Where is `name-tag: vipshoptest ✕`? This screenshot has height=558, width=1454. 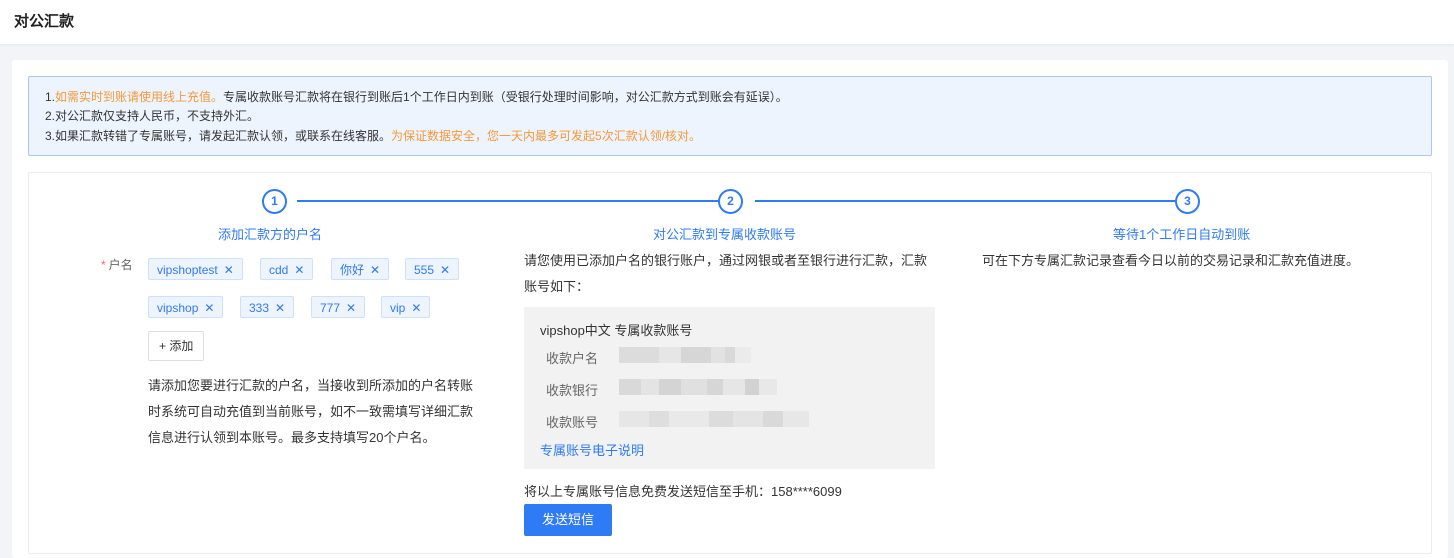 name-tag: vipshoptest ✕ is located at coordinates (195, 269).